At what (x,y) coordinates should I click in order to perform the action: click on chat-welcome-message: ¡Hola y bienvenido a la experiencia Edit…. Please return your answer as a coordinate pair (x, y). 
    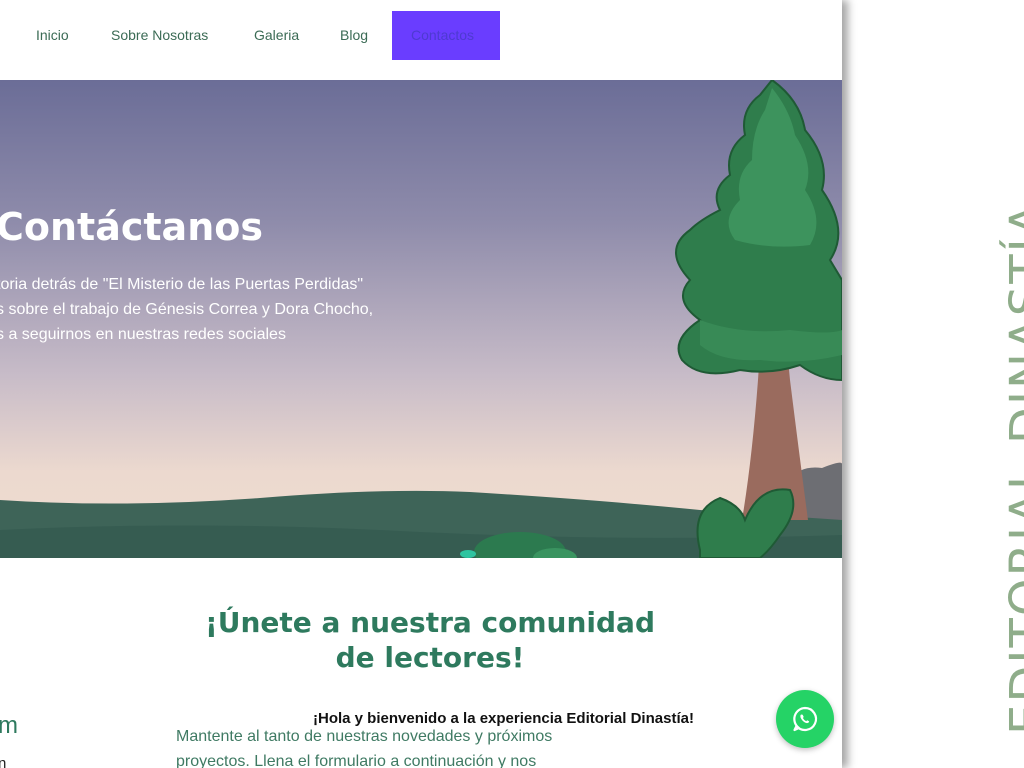
    Looking at the image, I should click on (503, 718).